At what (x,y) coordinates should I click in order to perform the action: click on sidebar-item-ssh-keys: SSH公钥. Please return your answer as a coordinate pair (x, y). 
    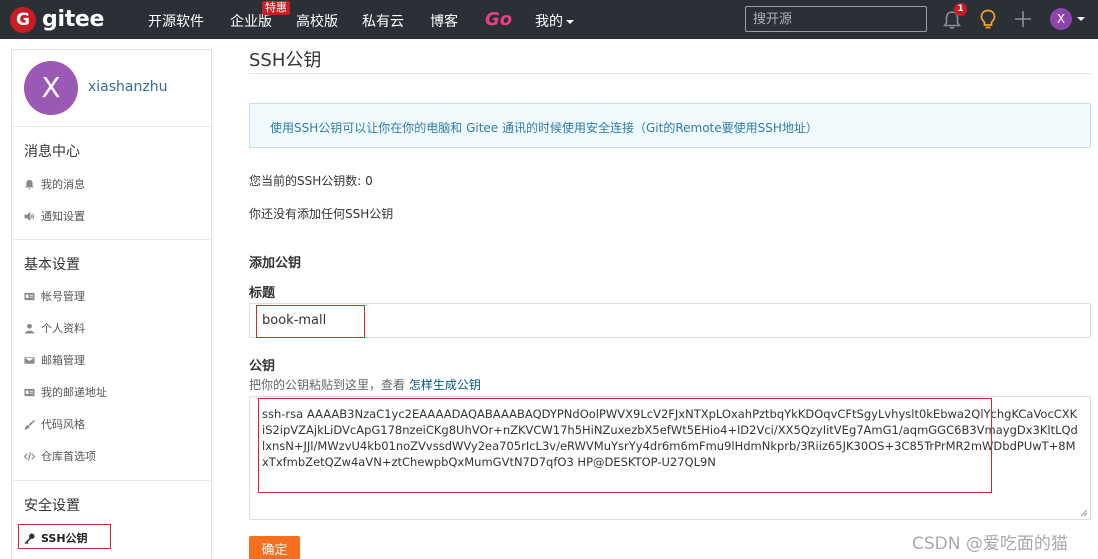
    Looking at the image, I should click on (56, 538).